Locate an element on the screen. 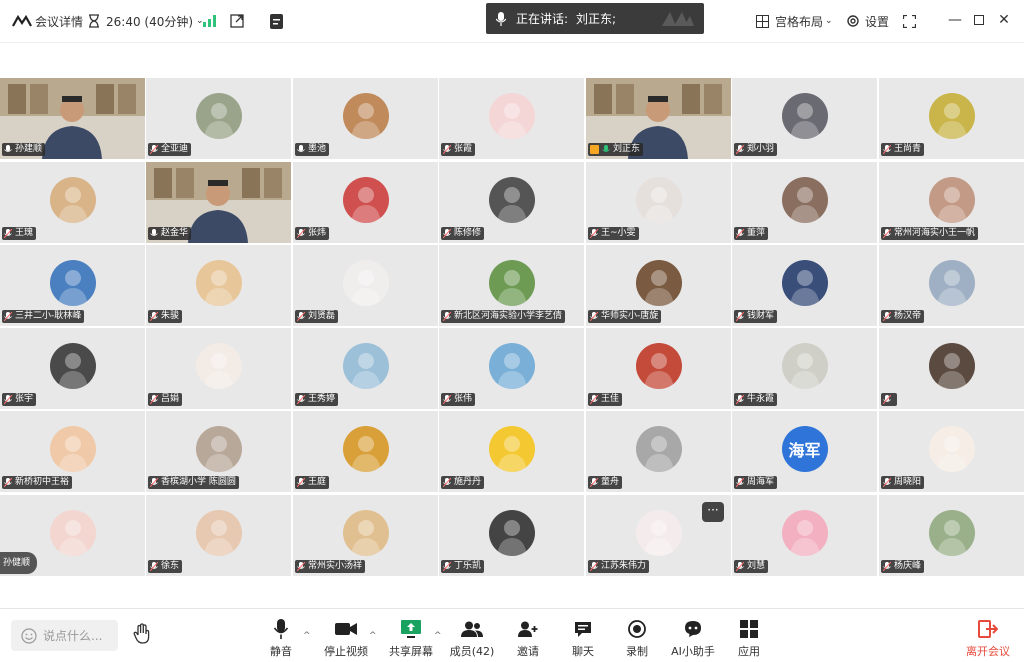 This screenshot has height=662, width=1024. participant-tile: 牛永霞 is located at coordinates (804, 368).